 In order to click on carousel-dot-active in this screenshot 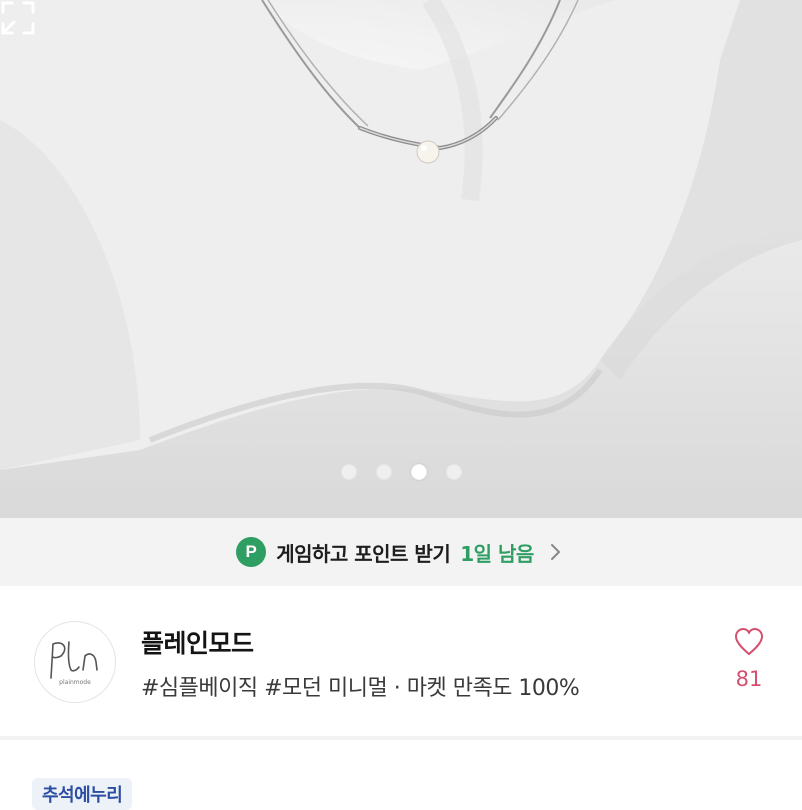, I will do `click(418, 472)`.